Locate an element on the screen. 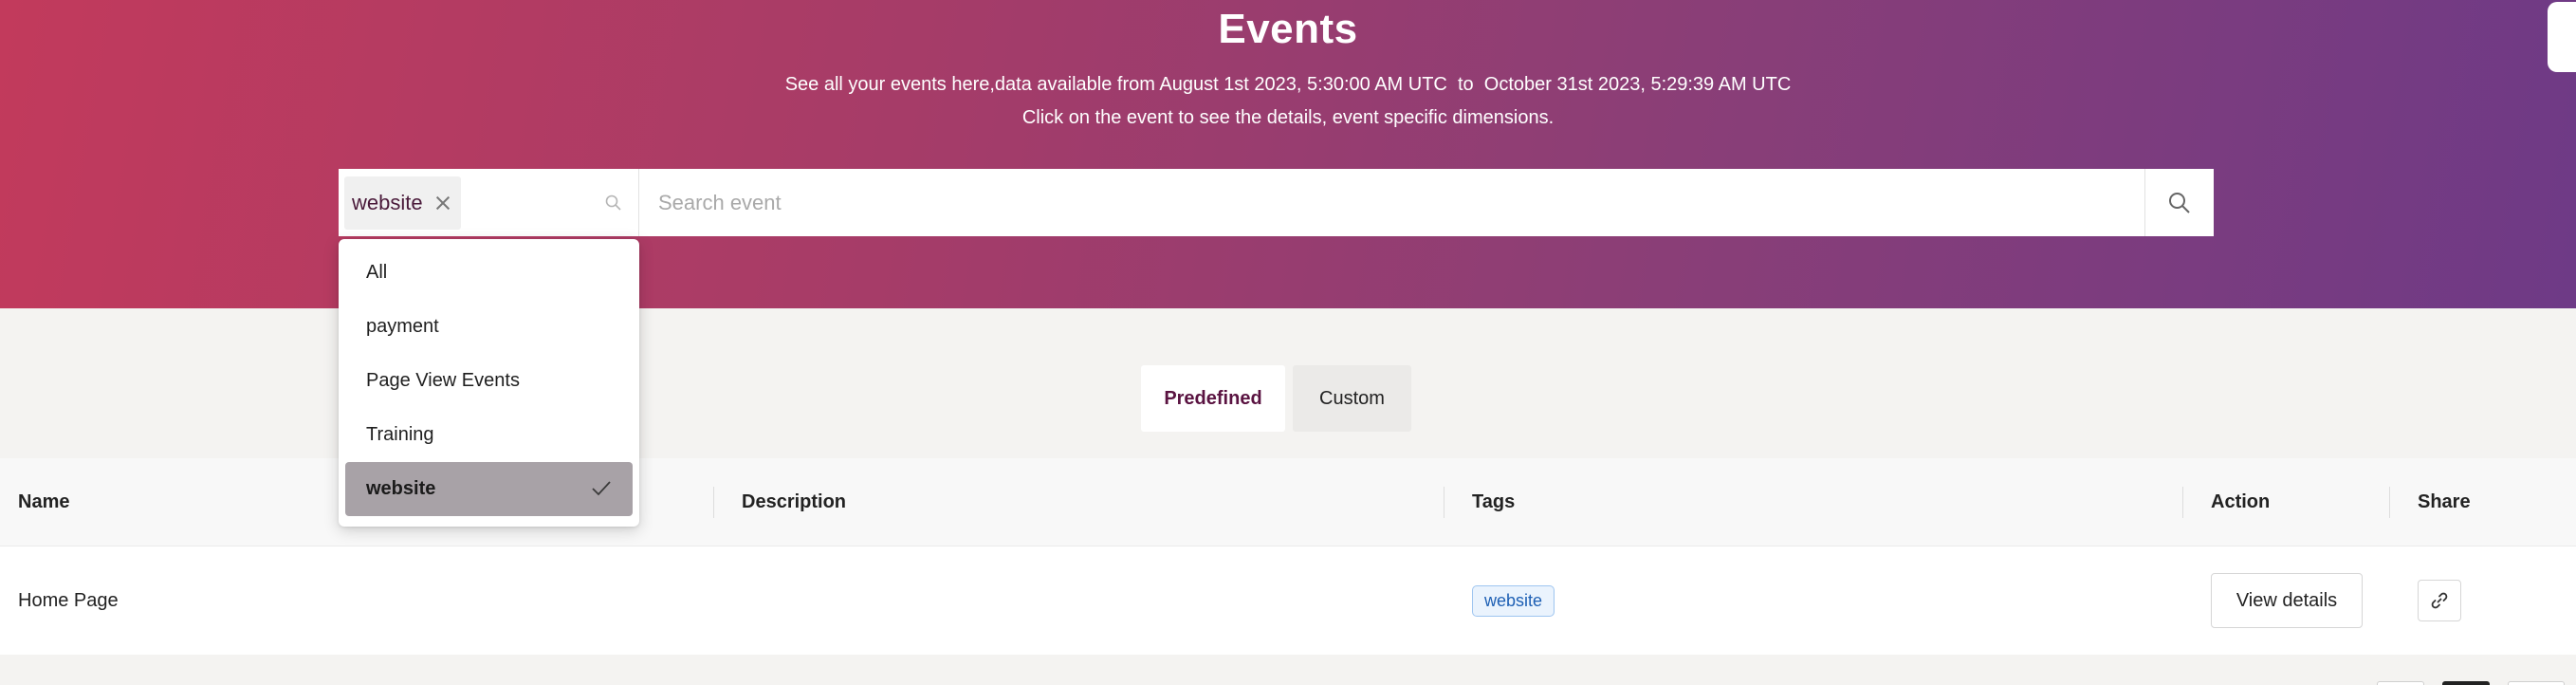 The width and height of the screenshot is (2576, 685). page-title: Events is located at coordinates (1288, 29).